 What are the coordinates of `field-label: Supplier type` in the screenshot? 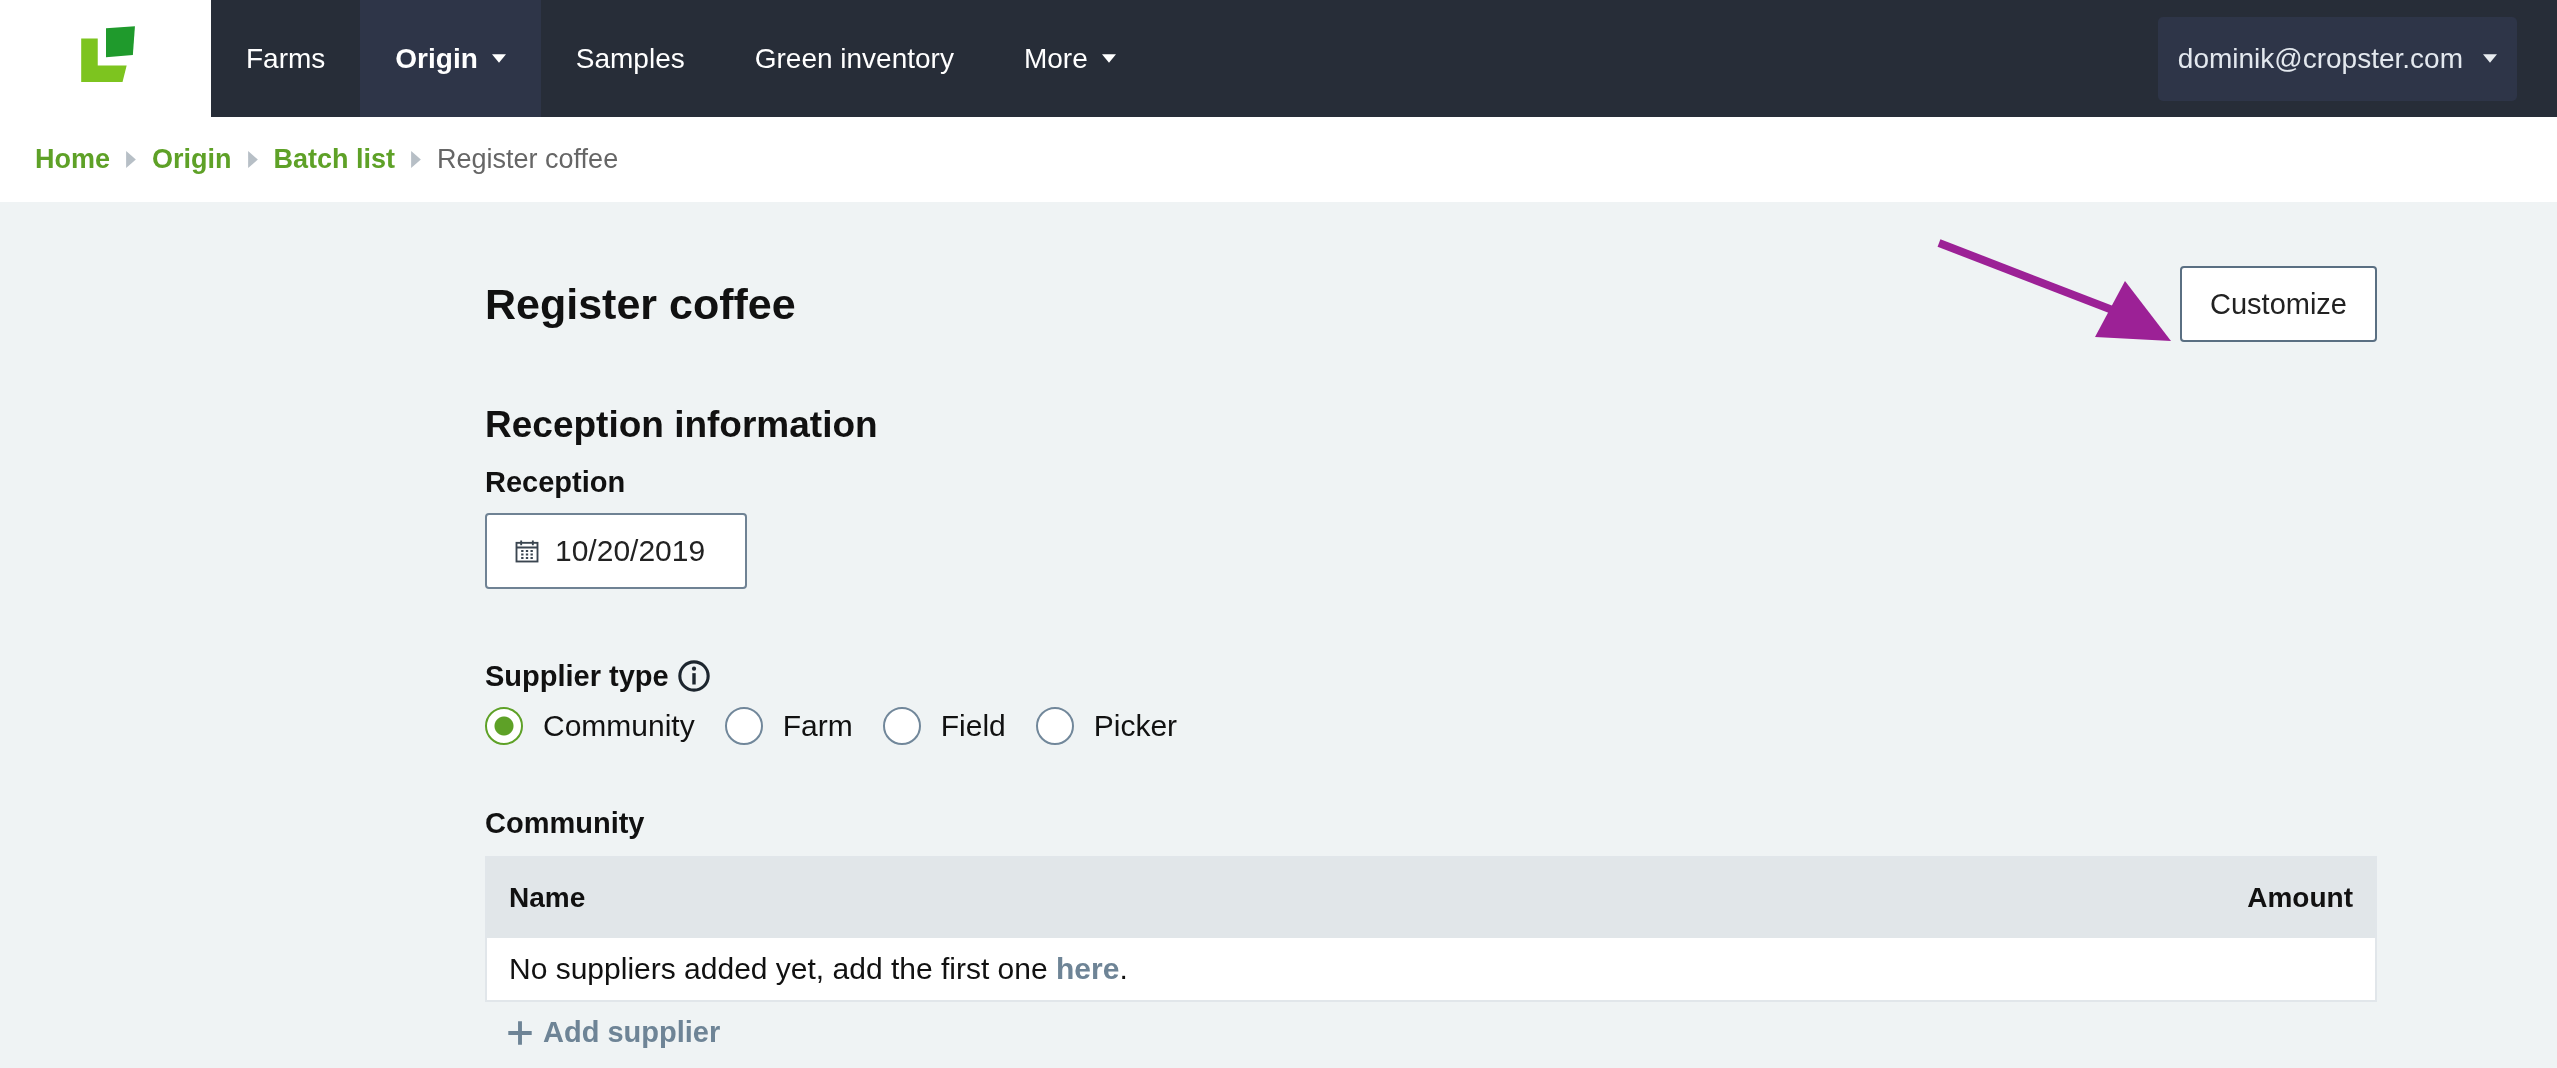 It's located at (577, 676).